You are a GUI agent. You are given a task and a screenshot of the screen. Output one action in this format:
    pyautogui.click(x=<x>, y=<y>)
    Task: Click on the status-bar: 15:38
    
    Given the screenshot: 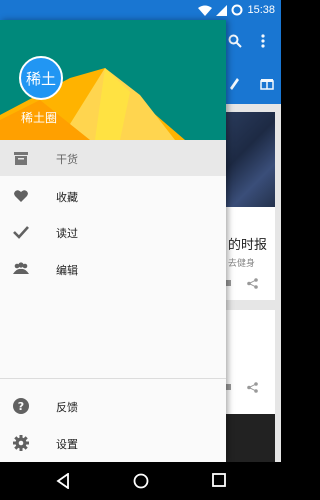 What is the action you would take?
    pyautogui.click(x=140, y=10)
    